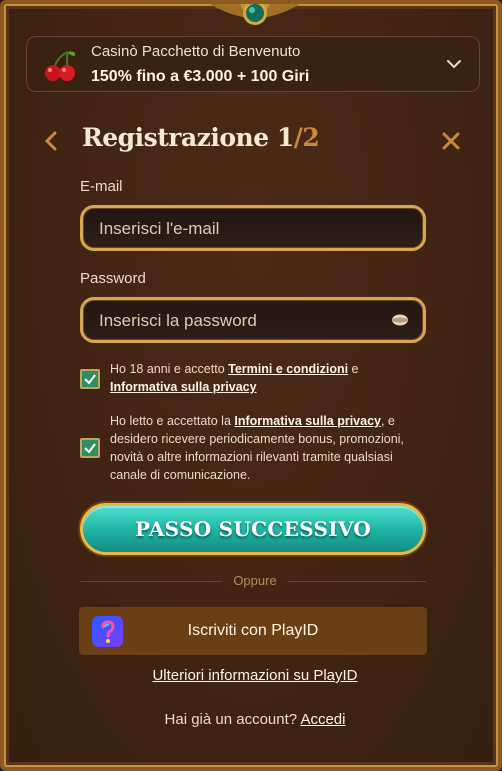 The image size is (502, 771). What do you see at coordinates (255, 580) in the screenshot?
I see `or-separator: Oppure` at bounding box center [255, 580].